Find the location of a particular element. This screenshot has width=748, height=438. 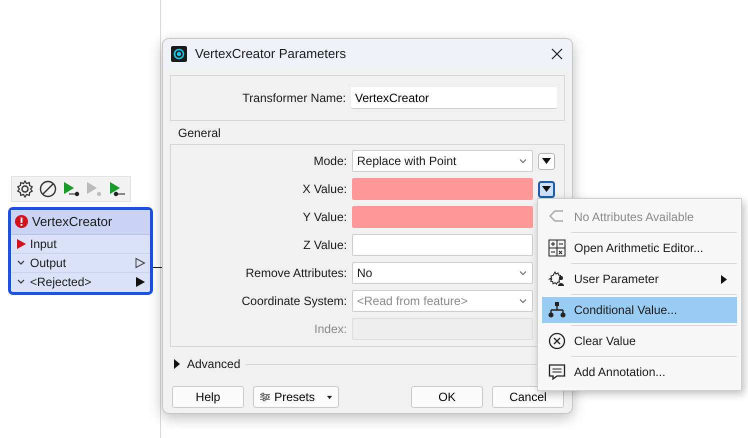

dialog-button: OK is located at coordinates (447, 397).